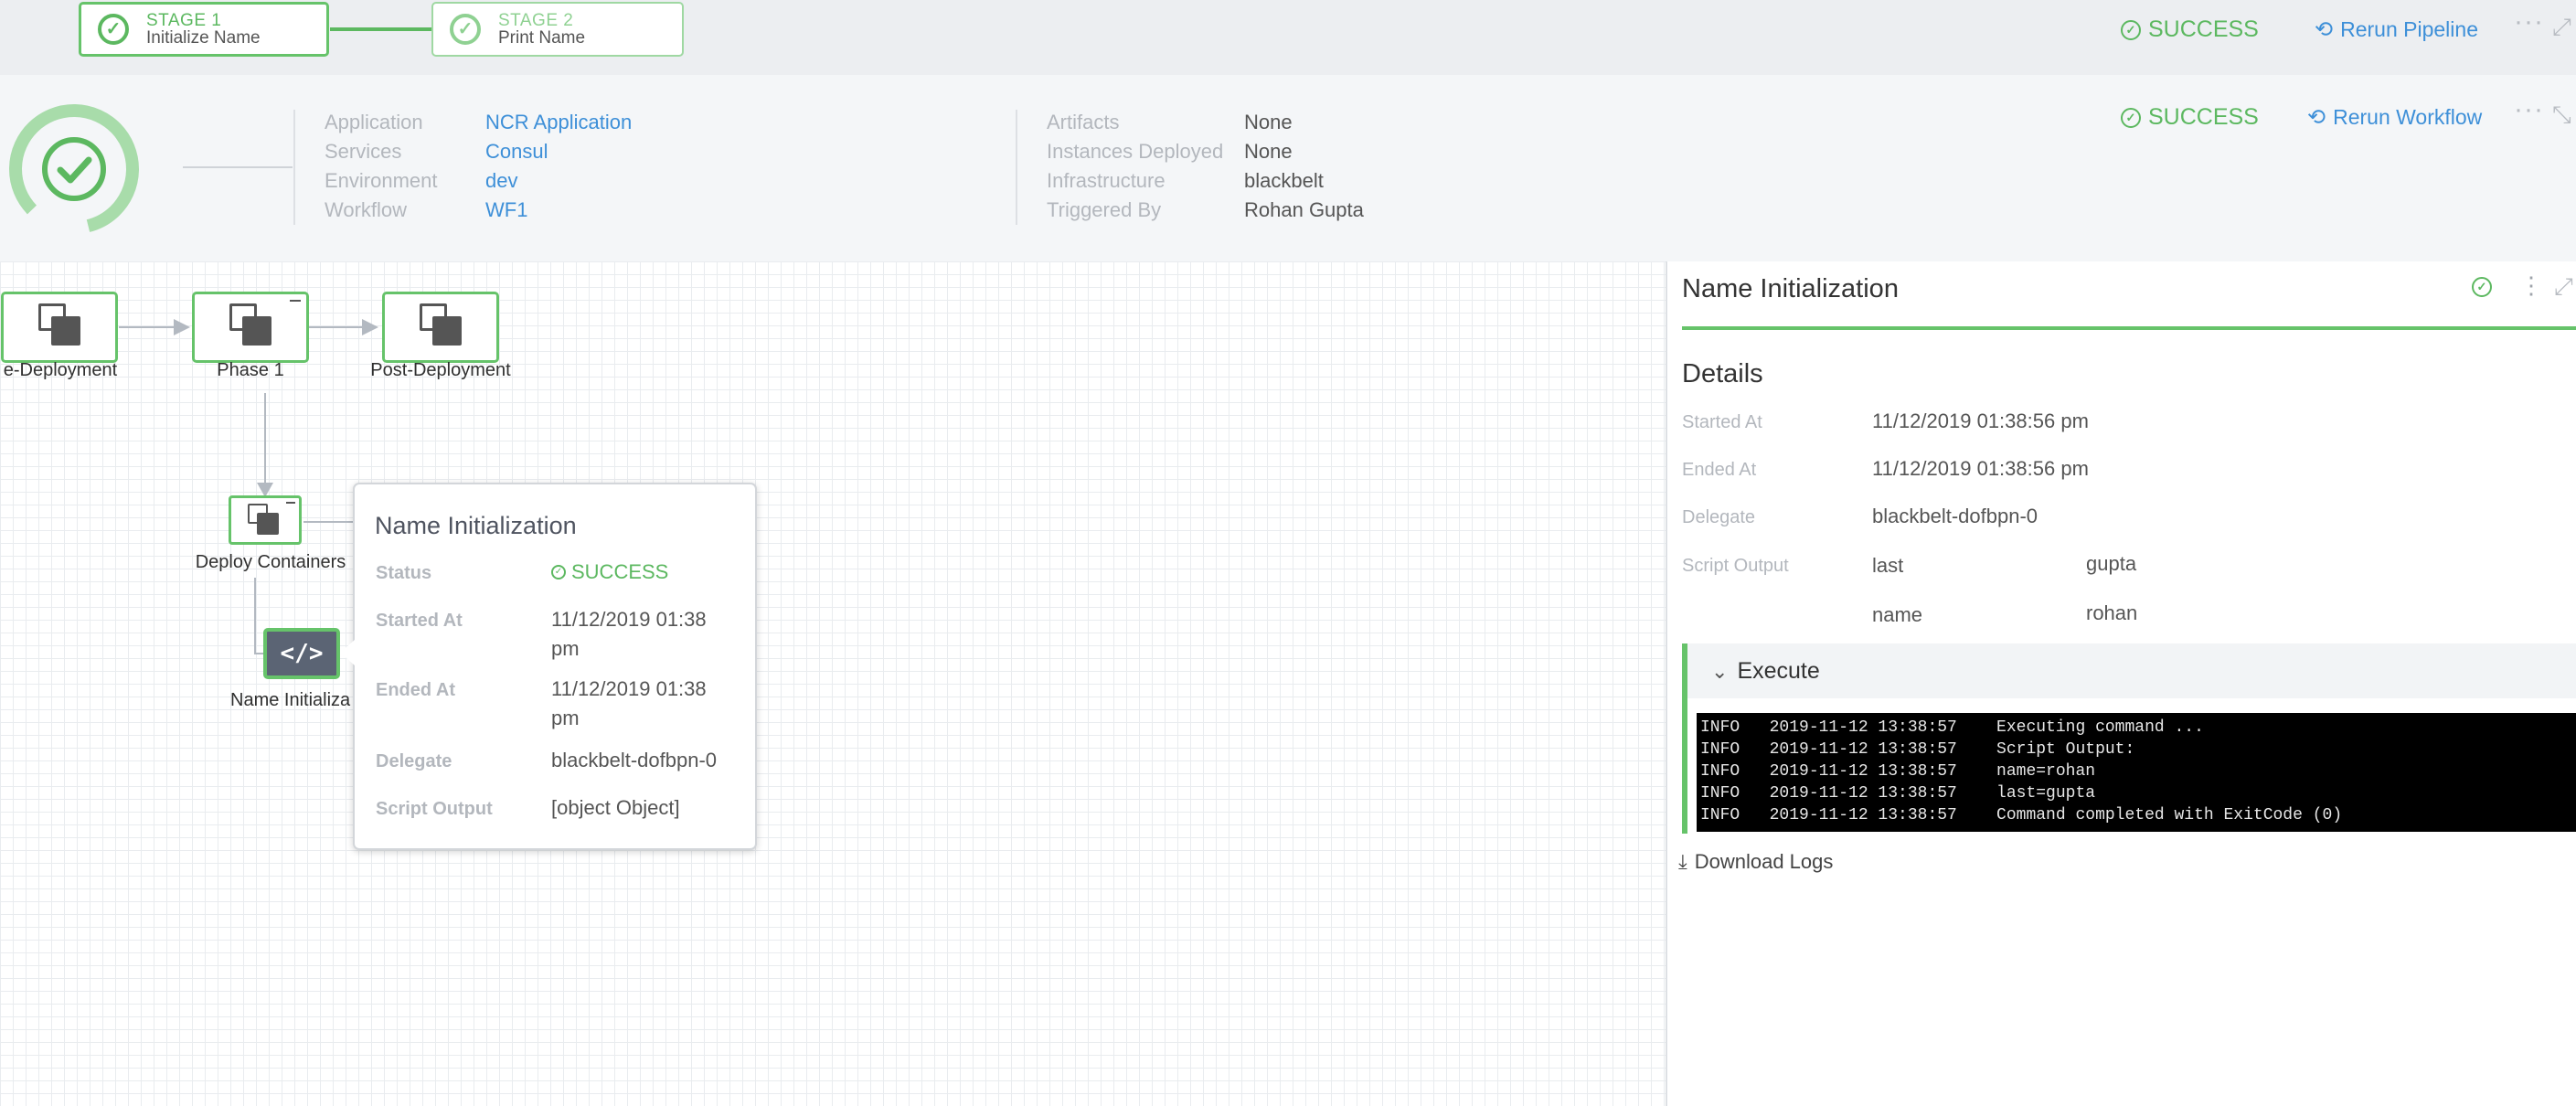 This screenshot has height=1106, width=2576. Describe the element at coordinates (2529, 22) in the screenshot. I see `pipeline-more-icon: ···` at that location.